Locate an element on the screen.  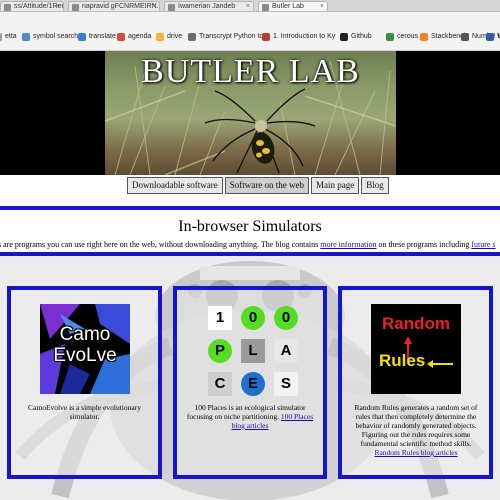
site-title: BUTLER LAB is located at coordinates (250, 71).